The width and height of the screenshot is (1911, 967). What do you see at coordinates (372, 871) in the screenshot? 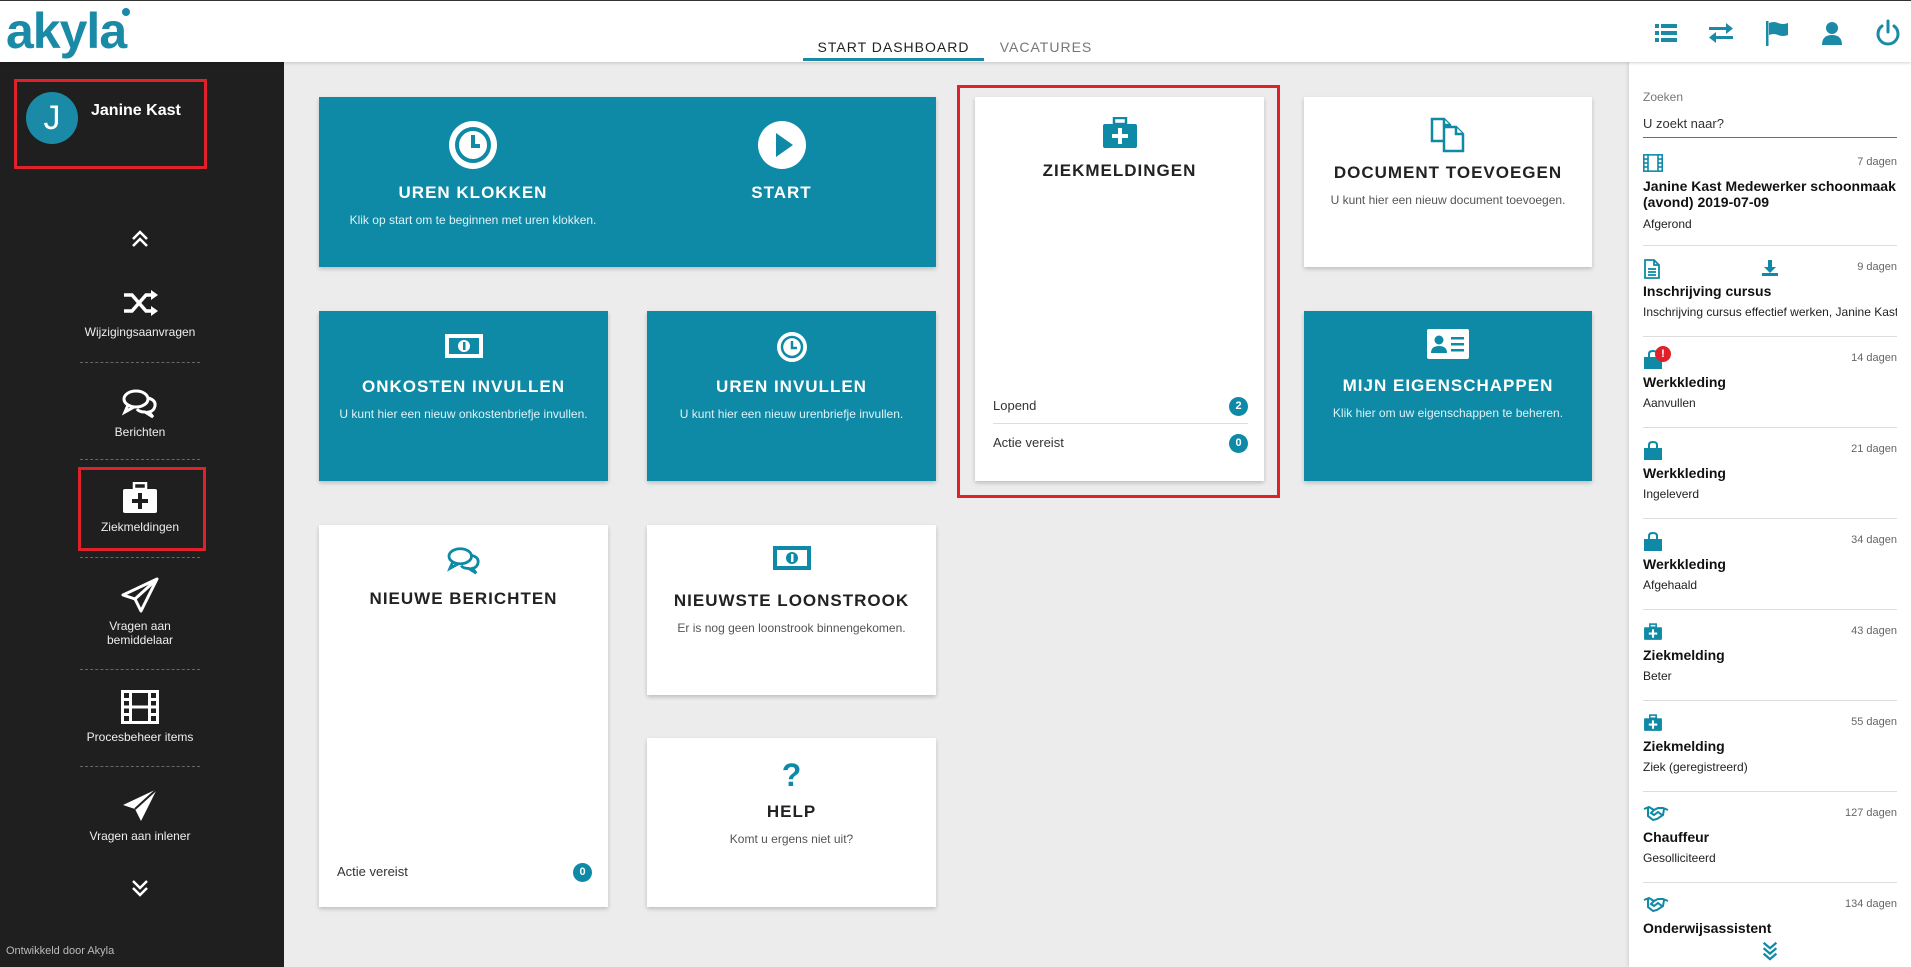
I see `stat-label: Actie vereist` at bounding box center [372, 871].